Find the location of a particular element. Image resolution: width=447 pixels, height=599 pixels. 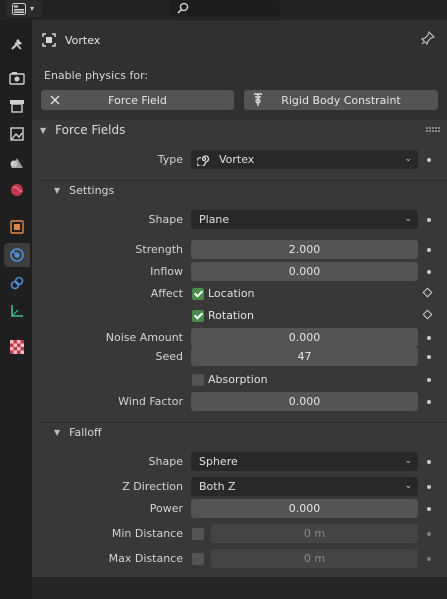

panel-bottom is located at coordinates (239, 588).